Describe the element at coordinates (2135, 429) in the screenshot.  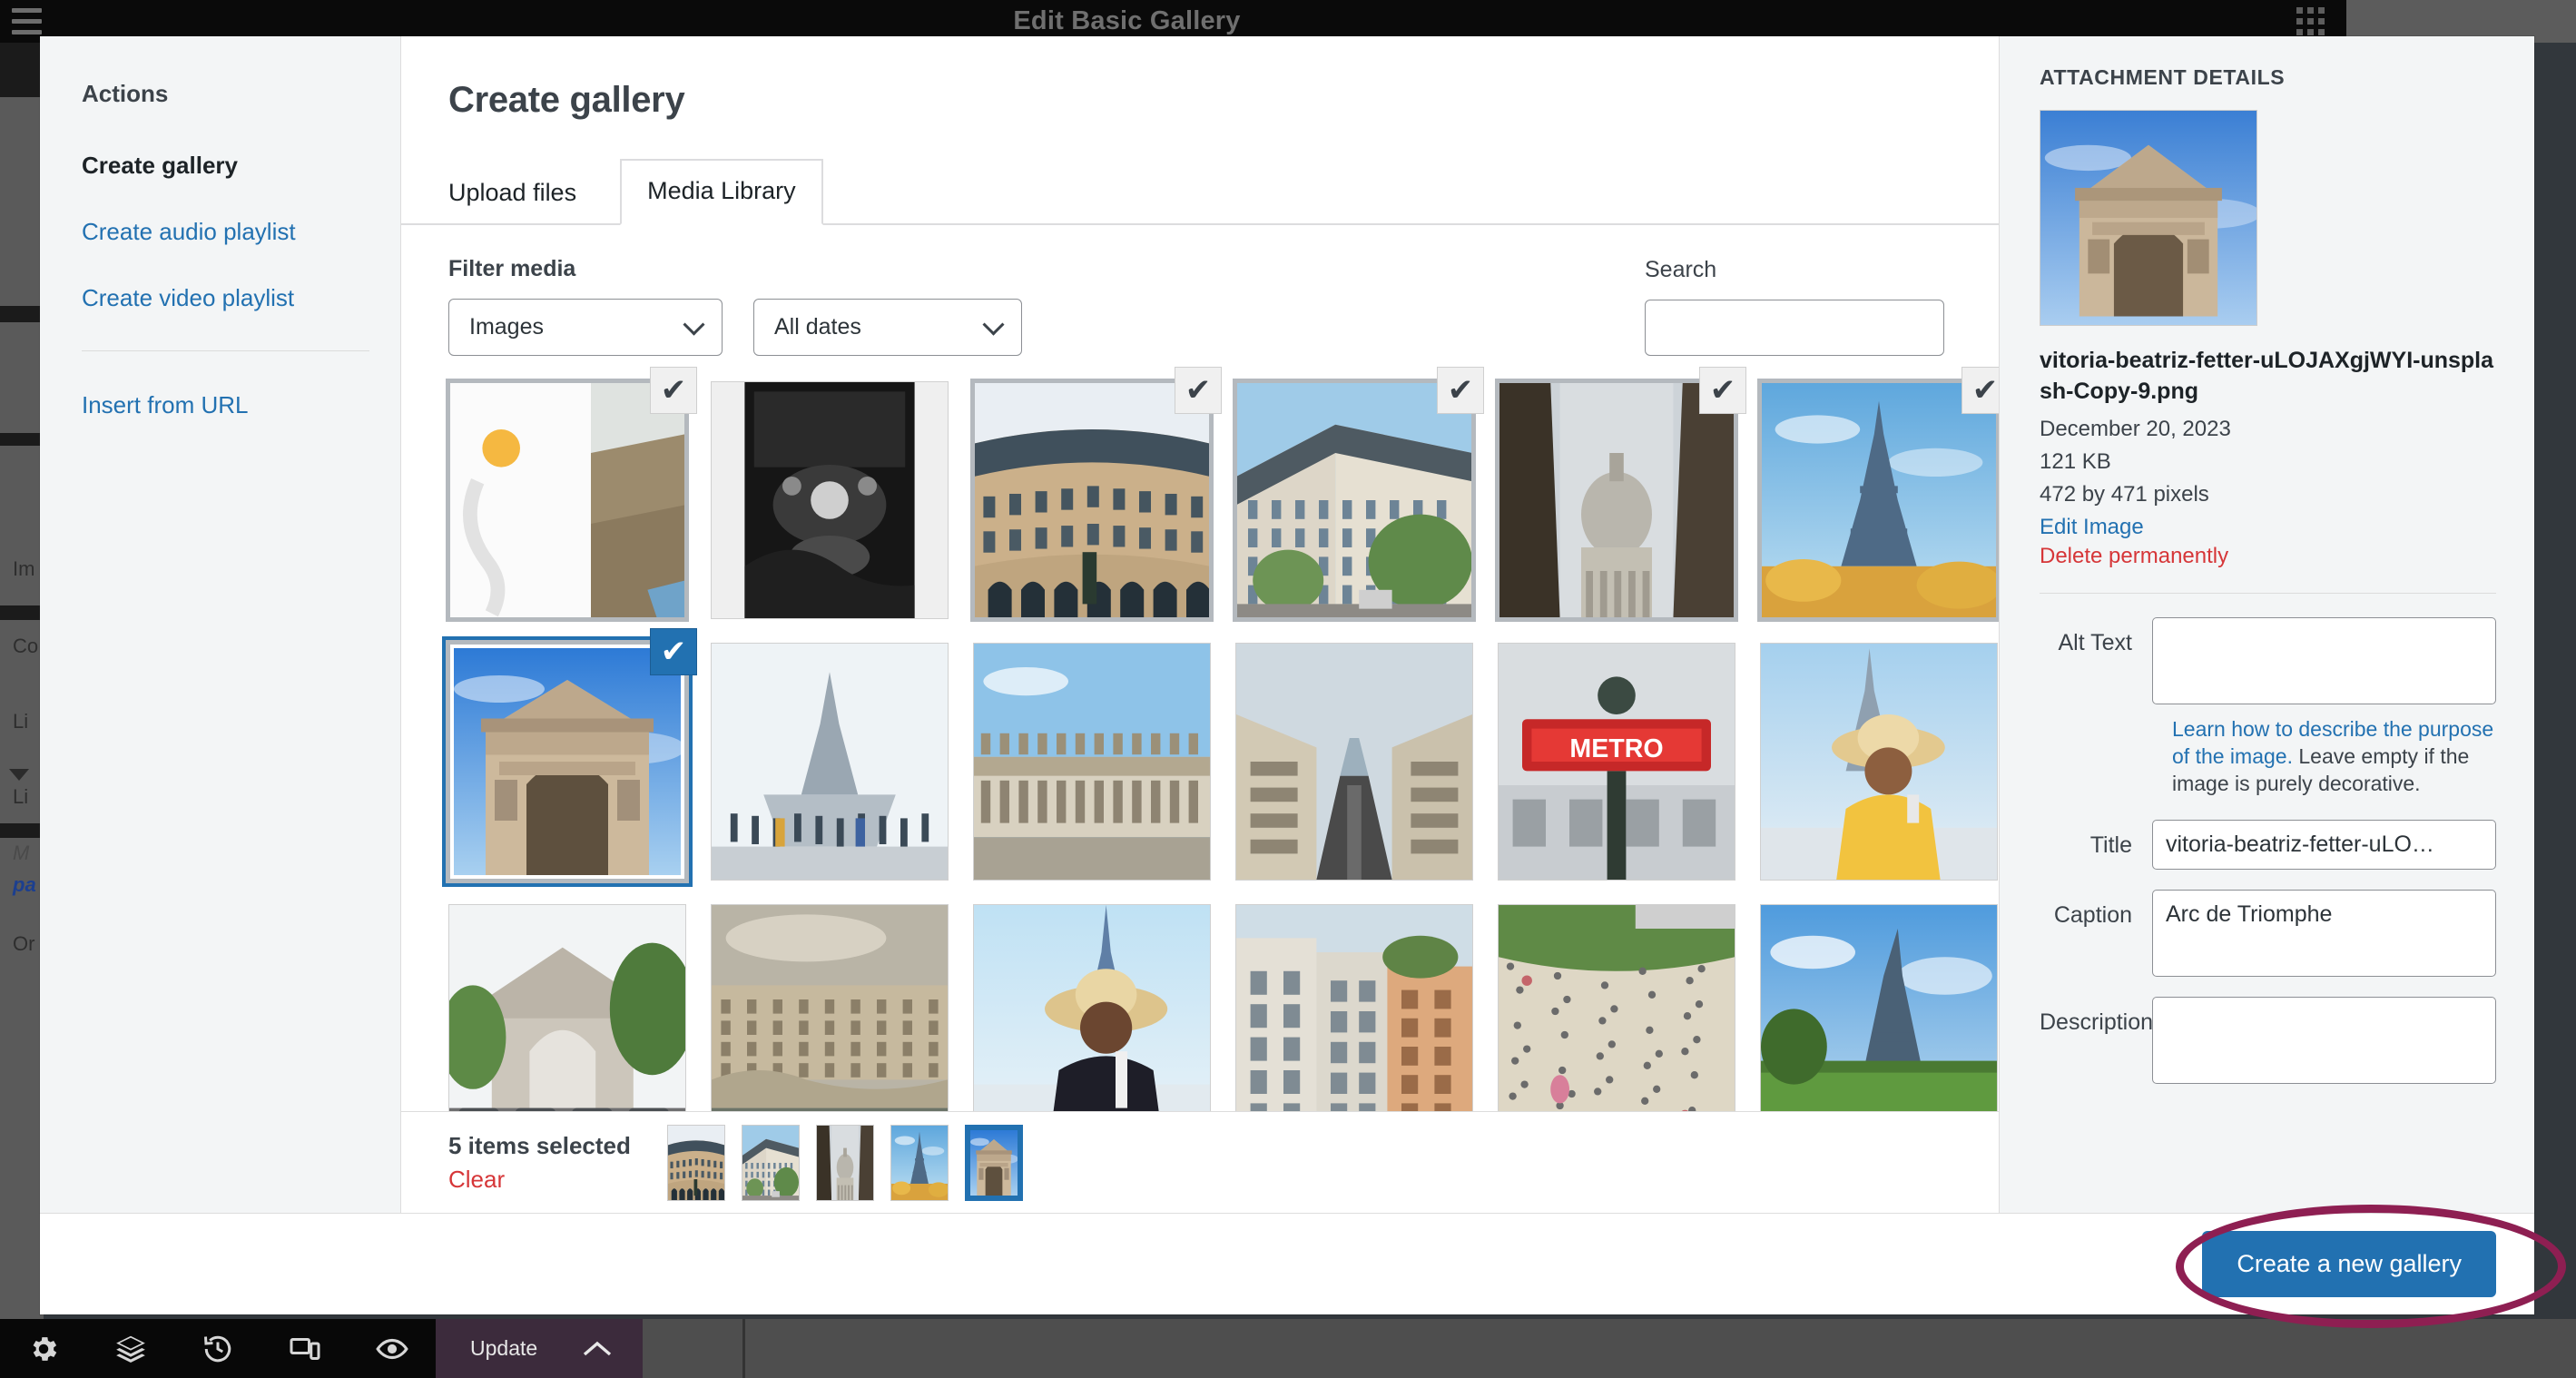
I see `attachment-date: December 20, 2023` at that location.